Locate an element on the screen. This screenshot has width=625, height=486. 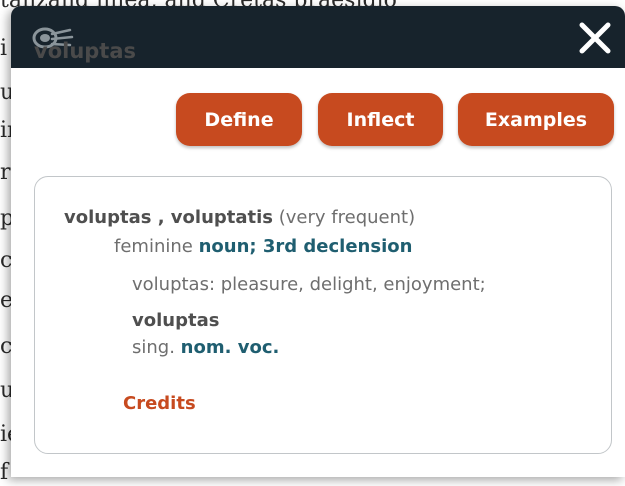
define-button: Define is located at coordinates (239, 119).